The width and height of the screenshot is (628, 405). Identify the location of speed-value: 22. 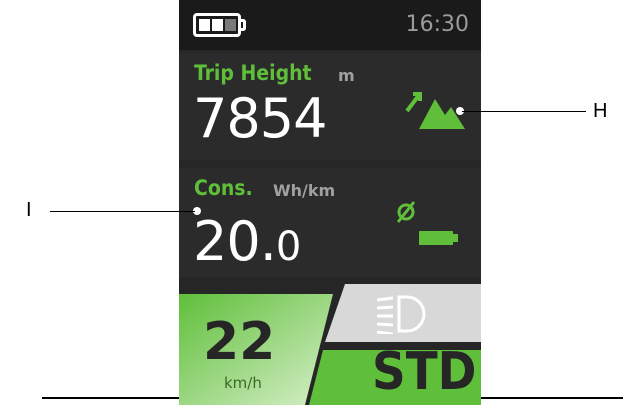
(239, 342).